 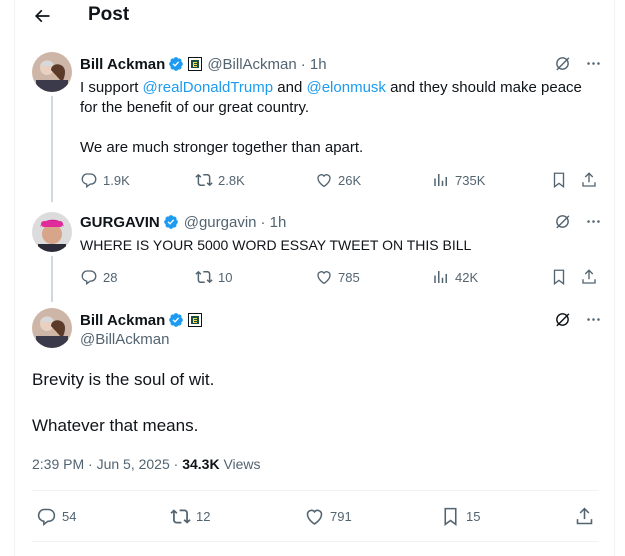 What do you see at coordinates (111, 87) in the screenshot?
I see `text-segment: I support` at bounding box center [111, 87].